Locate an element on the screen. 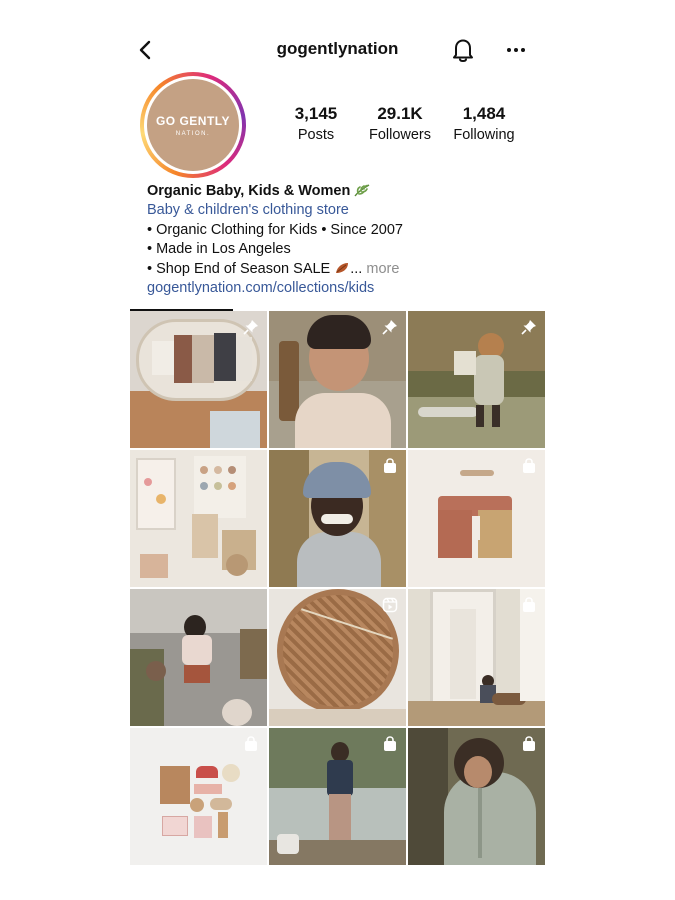 Image resolution: width=675 pixels, height=900 pixels. profile-category: Baby & children's clothing store is located at coordinates (248, 210).